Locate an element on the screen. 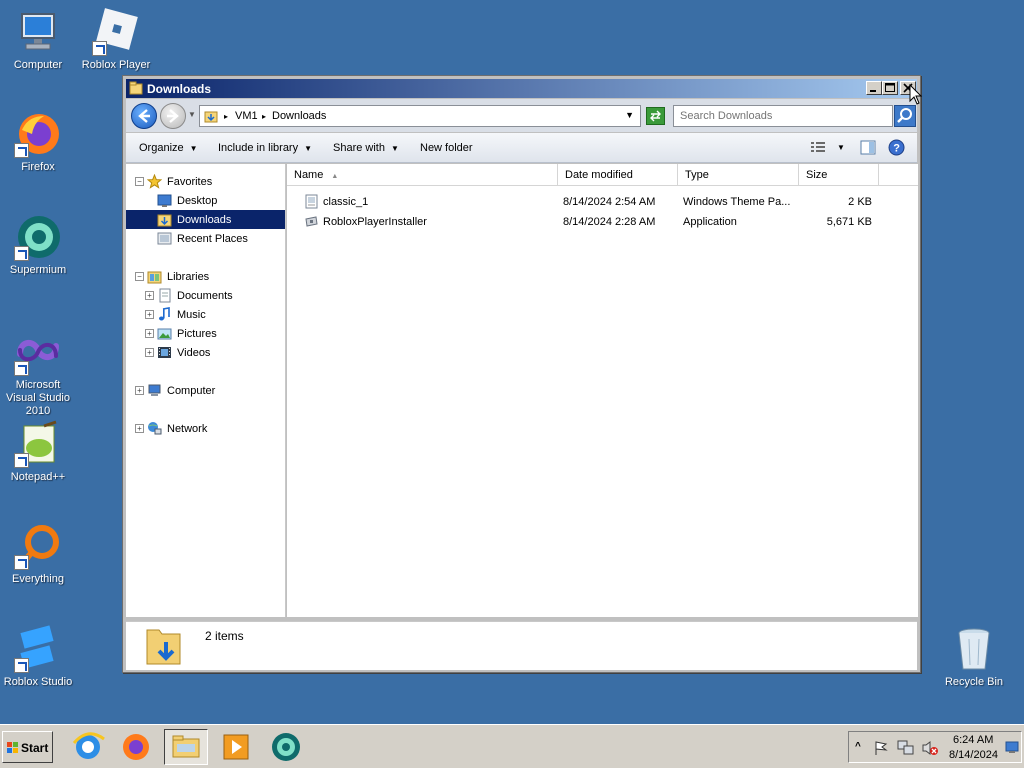  title-bar: Downloads is located at coordinates (521, 88).